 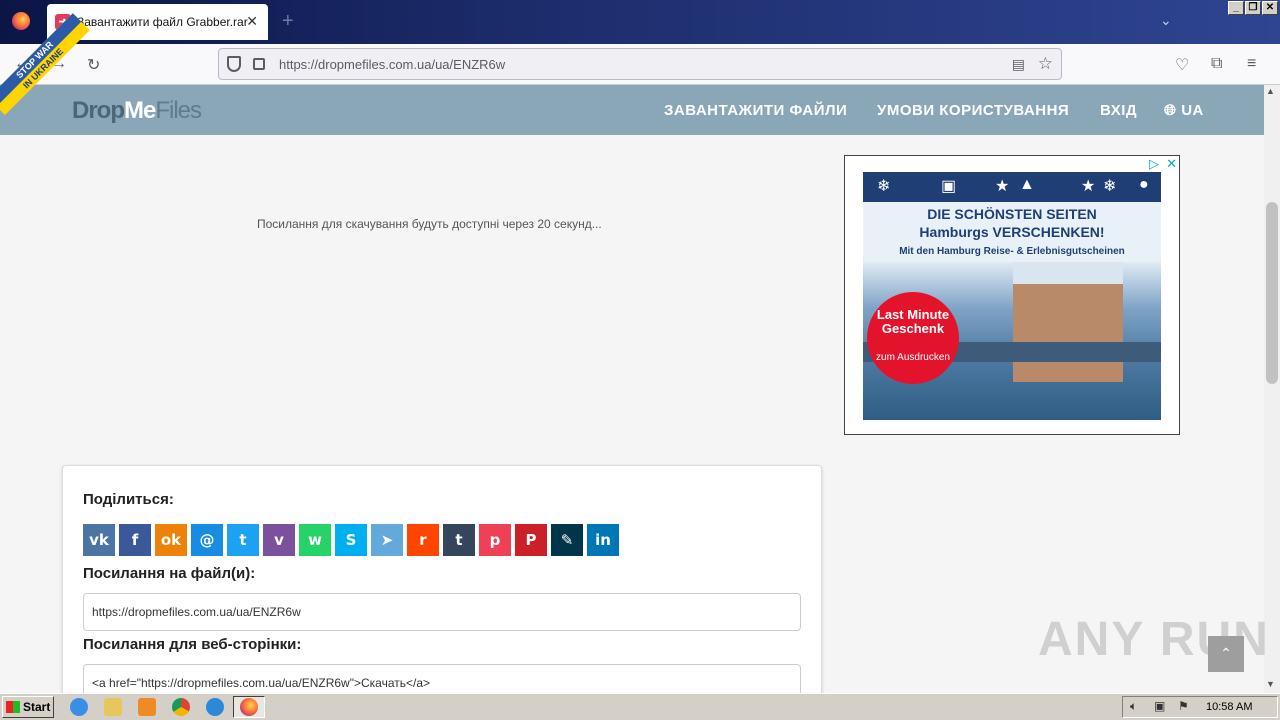 I want to click on language-label: UA, so click(x=1192, y=110).